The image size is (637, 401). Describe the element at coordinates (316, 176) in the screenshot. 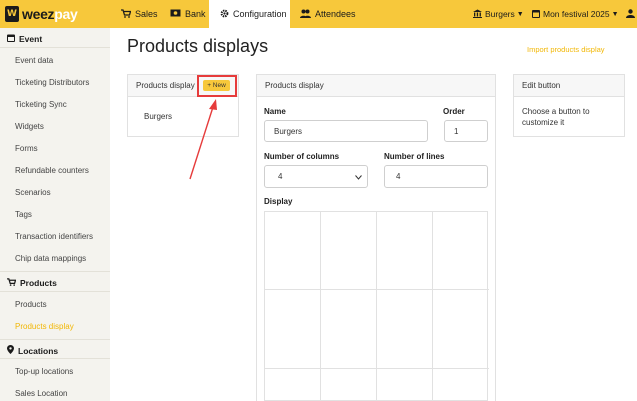

I see `columns-select: 4` at that location.